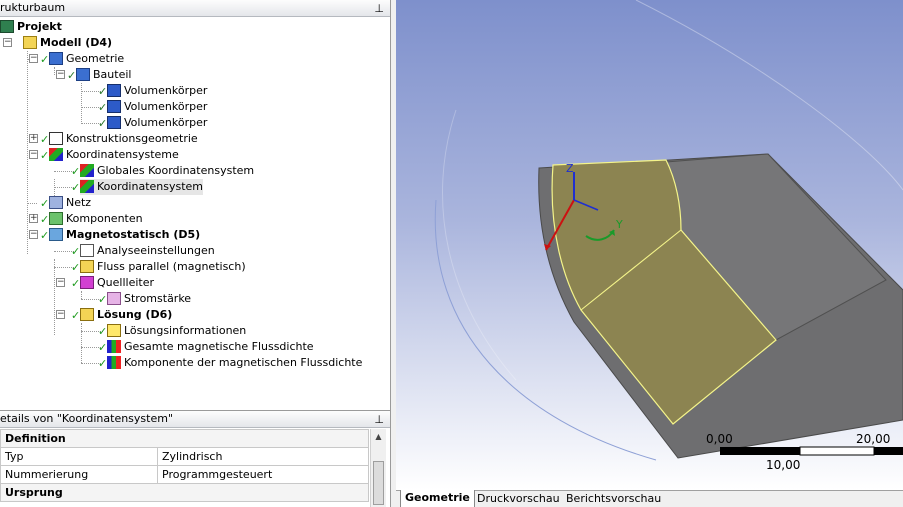  What do you see at coordinates (87, 282) in the screenshot?
I see `source-conductor-icon` at bounding box center [87, 282].